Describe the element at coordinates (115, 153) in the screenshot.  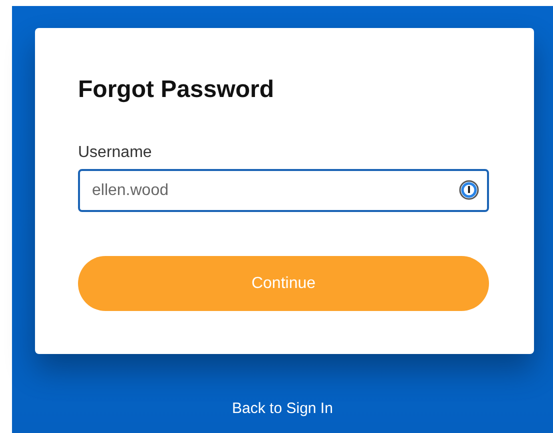
I see `field-label: Username` at that location.